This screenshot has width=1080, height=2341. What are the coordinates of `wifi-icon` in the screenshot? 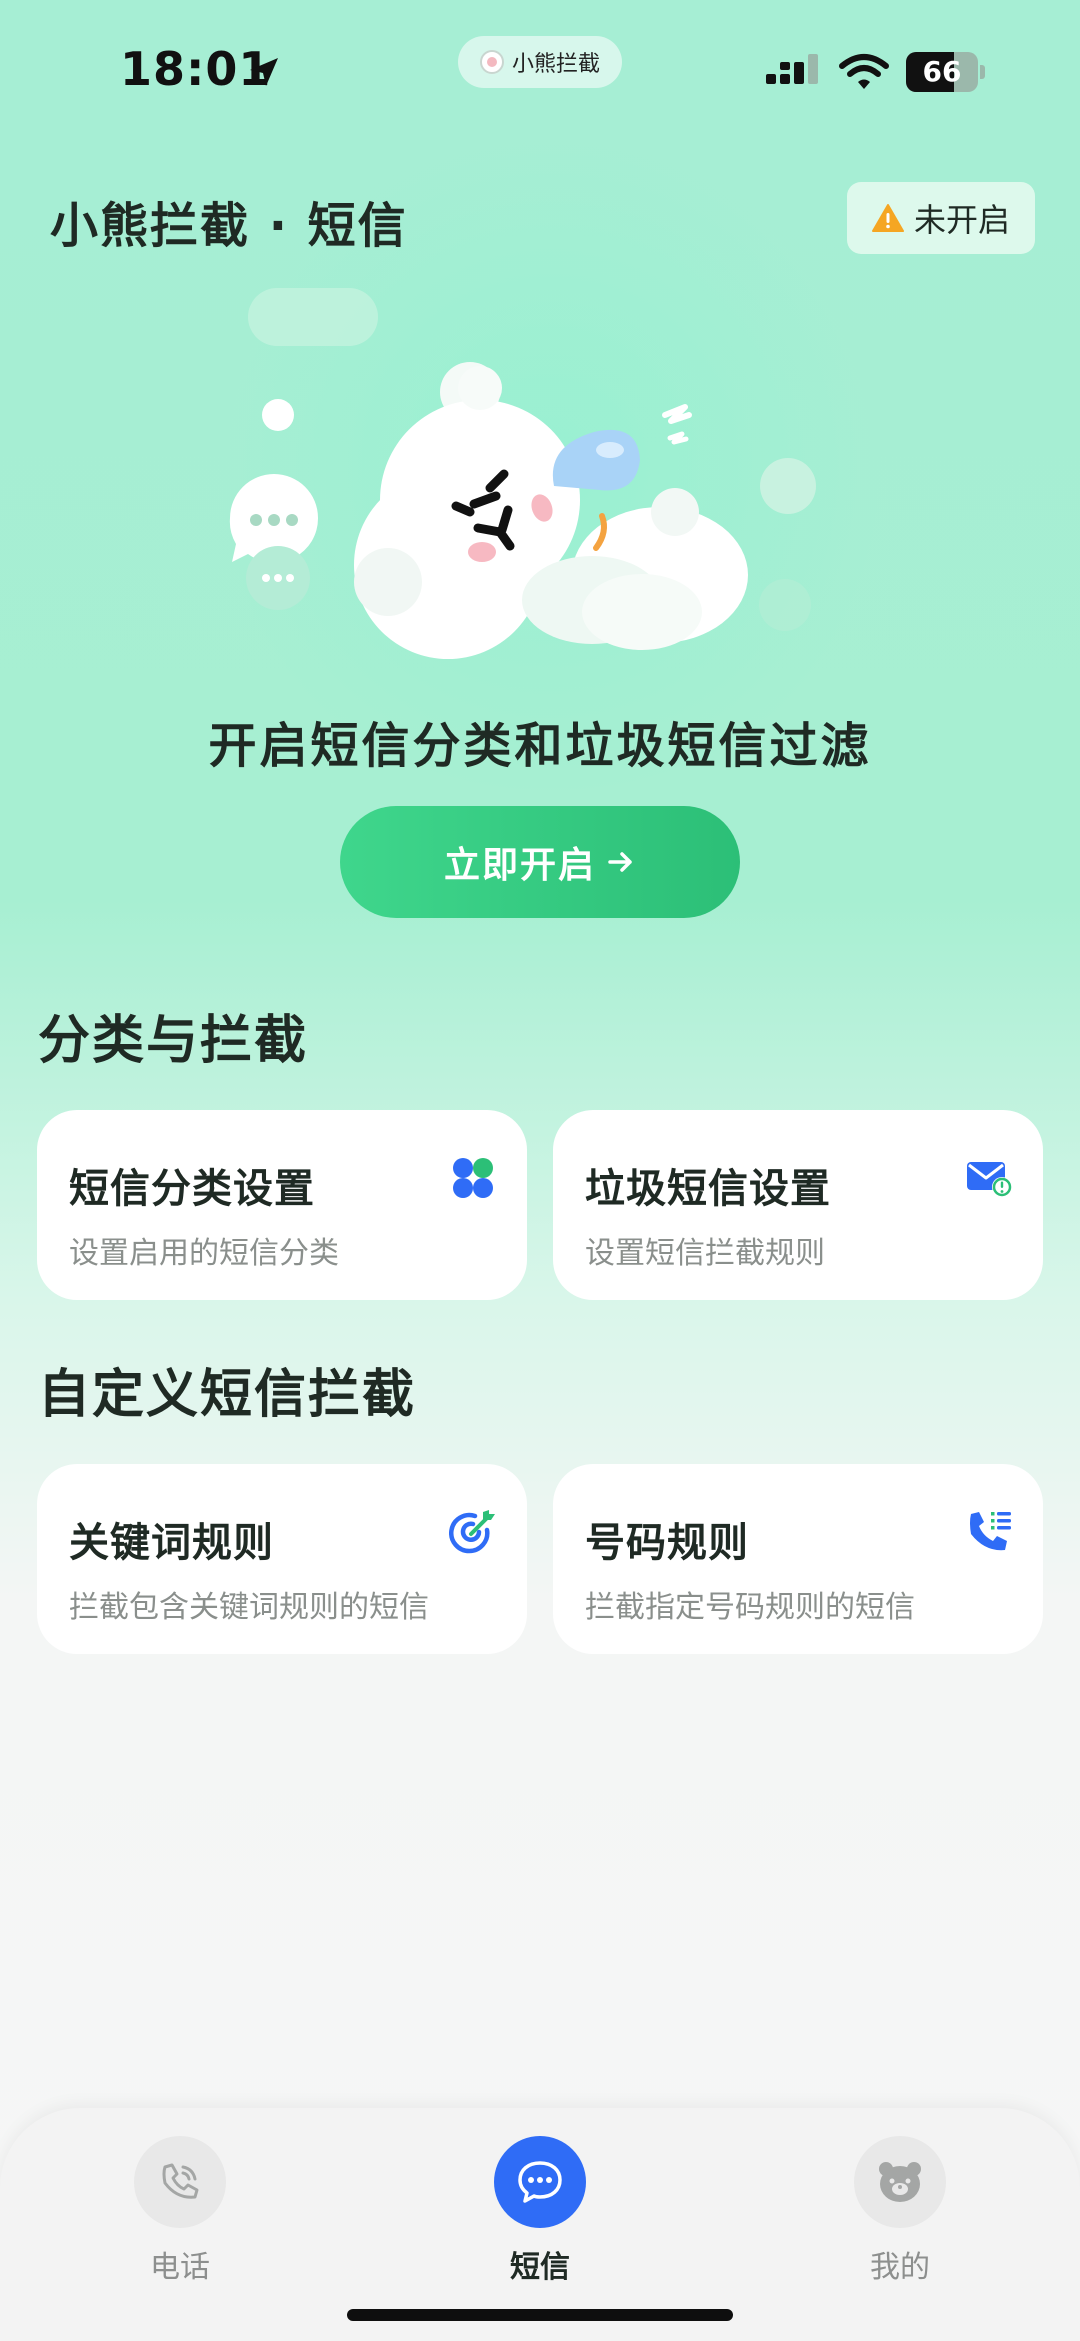 It's located at (864, 71).